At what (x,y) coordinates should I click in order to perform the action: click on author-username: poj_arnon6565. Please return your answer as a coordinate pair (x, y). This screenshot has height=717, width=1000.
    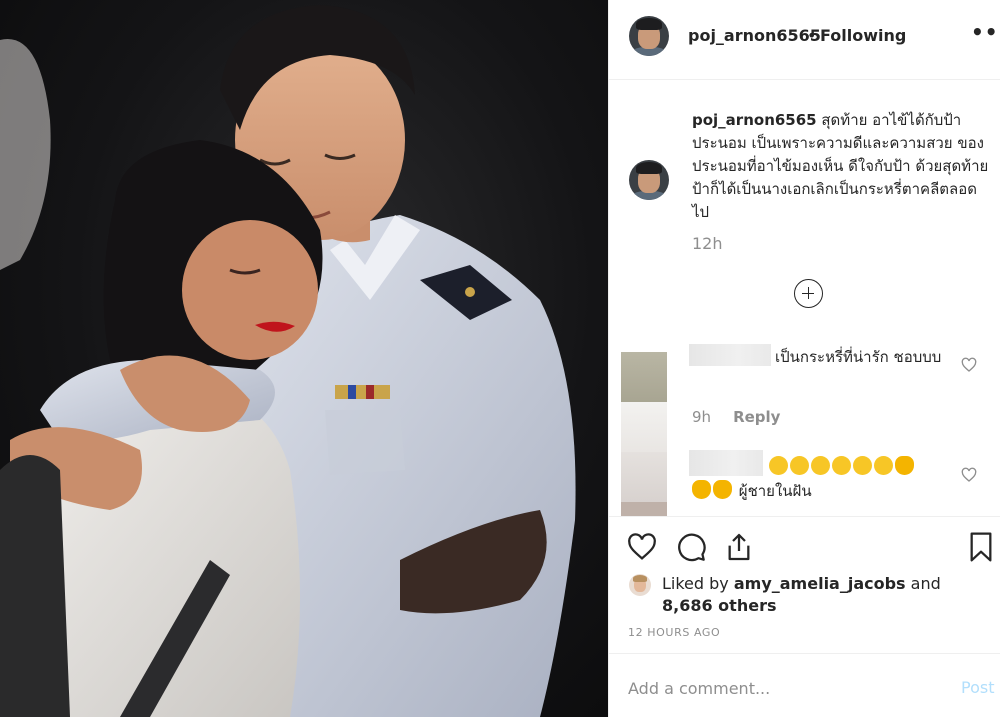
    Looking at the image, I should click on (754, 35).